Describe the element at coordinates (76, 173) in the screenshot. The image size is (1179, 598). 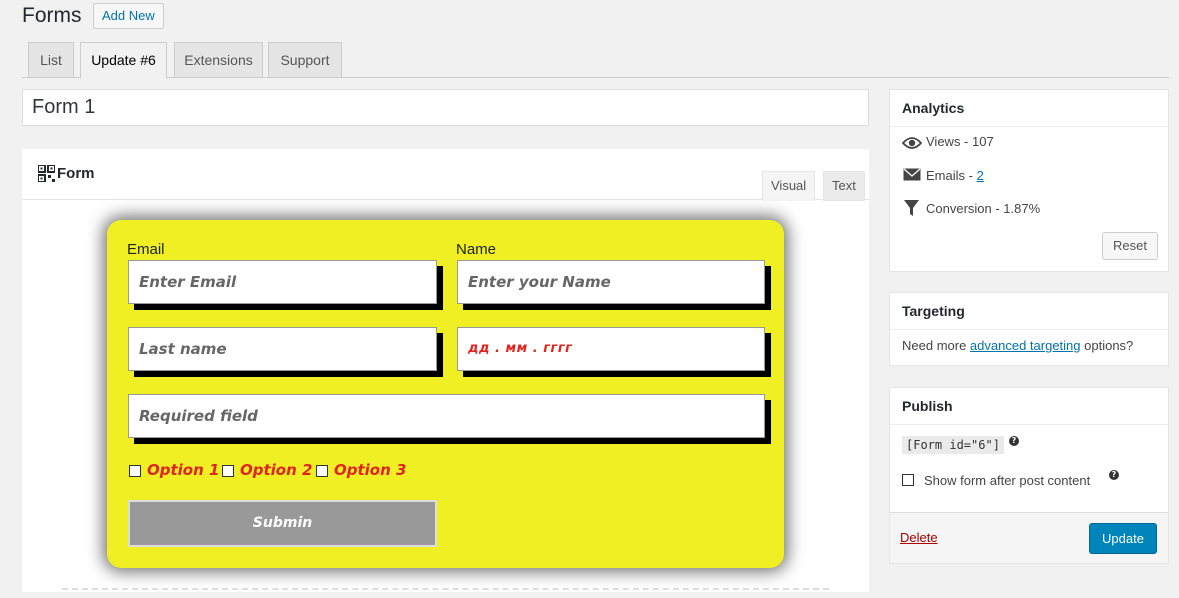
I see `editor-title: Form` at that location.